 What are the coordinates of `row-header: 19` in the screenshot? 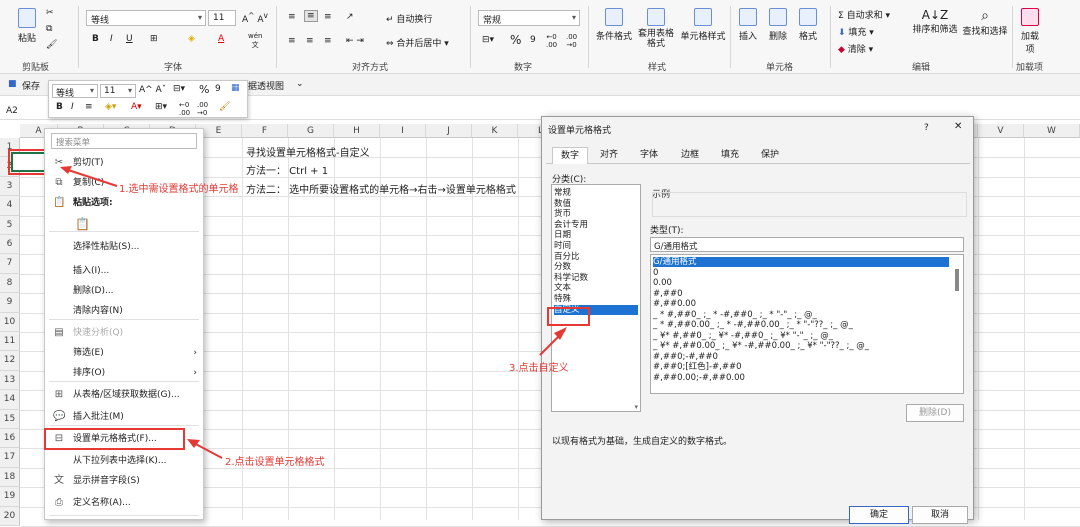 It's located at (10, 497).